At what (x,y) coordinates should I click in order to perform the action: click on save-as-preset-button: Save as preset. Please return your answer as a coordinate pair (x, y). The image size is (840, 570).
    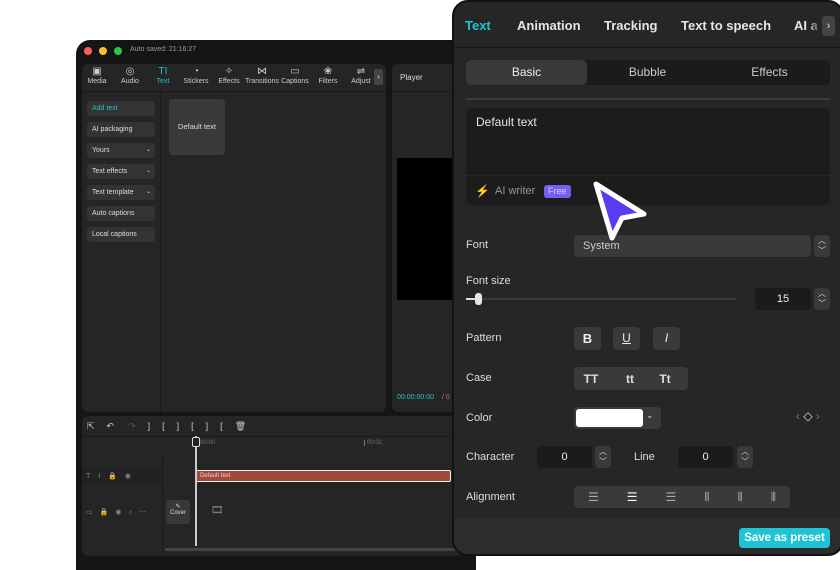
    Looking at the image, I should click on (784, 538).